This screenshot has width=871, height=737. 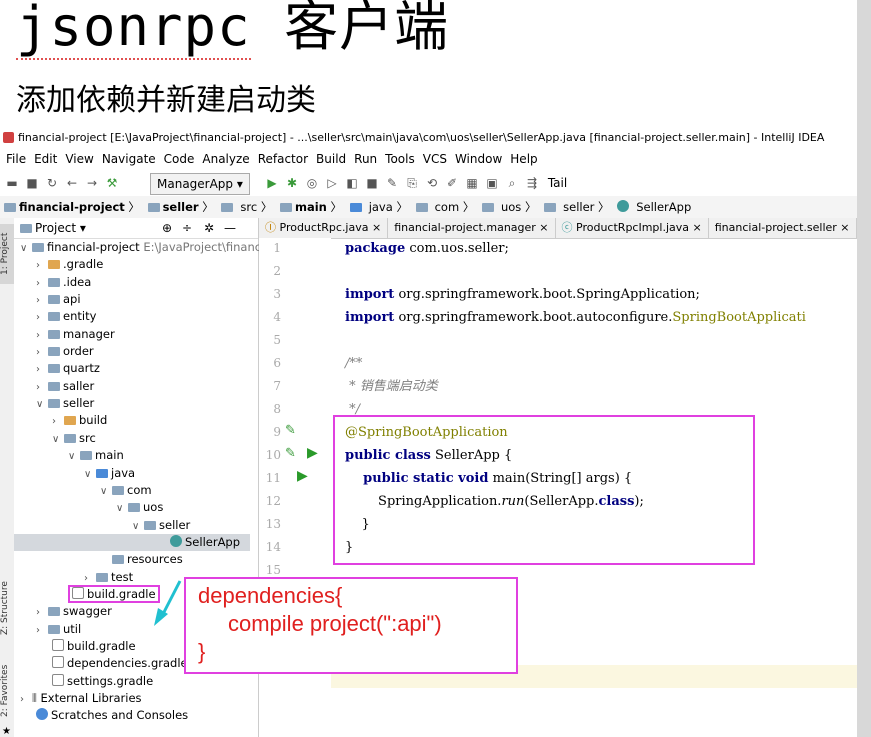 I want to click on tree-item: › entity, so click(x=66, y=316).